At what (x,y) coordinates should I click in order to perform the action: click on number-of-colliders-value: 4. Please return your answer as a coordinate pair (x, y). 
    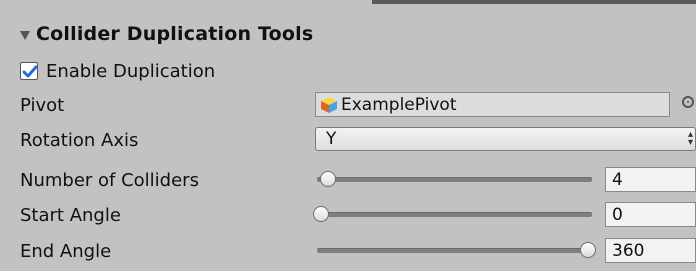
    Looking at the image, I should click on (617, 179).